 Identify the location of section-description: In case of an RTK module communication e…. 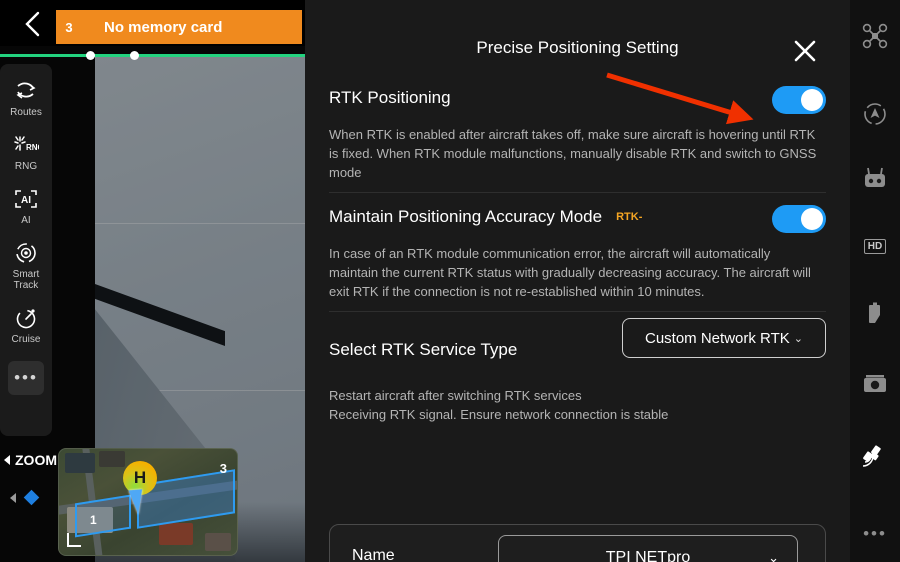
(570, 272).